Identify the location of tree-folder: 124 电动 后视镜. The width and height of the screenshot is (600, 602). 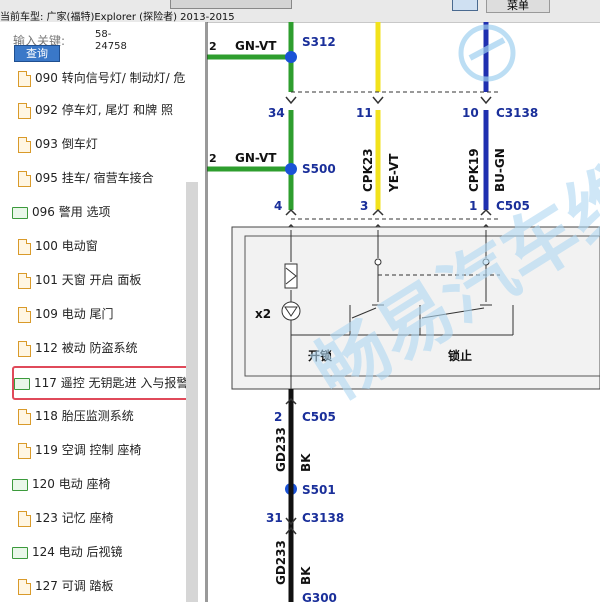
(102, 552).